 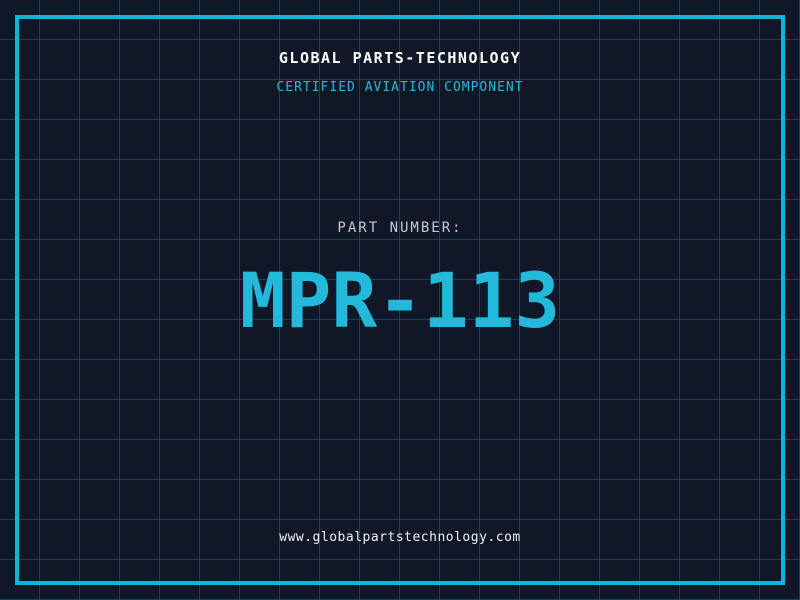 What do you see at coordinates (400, 228) in the screenshot?
I see `part-number-label: PART NUMBER:` at bounding box center [400, 228].